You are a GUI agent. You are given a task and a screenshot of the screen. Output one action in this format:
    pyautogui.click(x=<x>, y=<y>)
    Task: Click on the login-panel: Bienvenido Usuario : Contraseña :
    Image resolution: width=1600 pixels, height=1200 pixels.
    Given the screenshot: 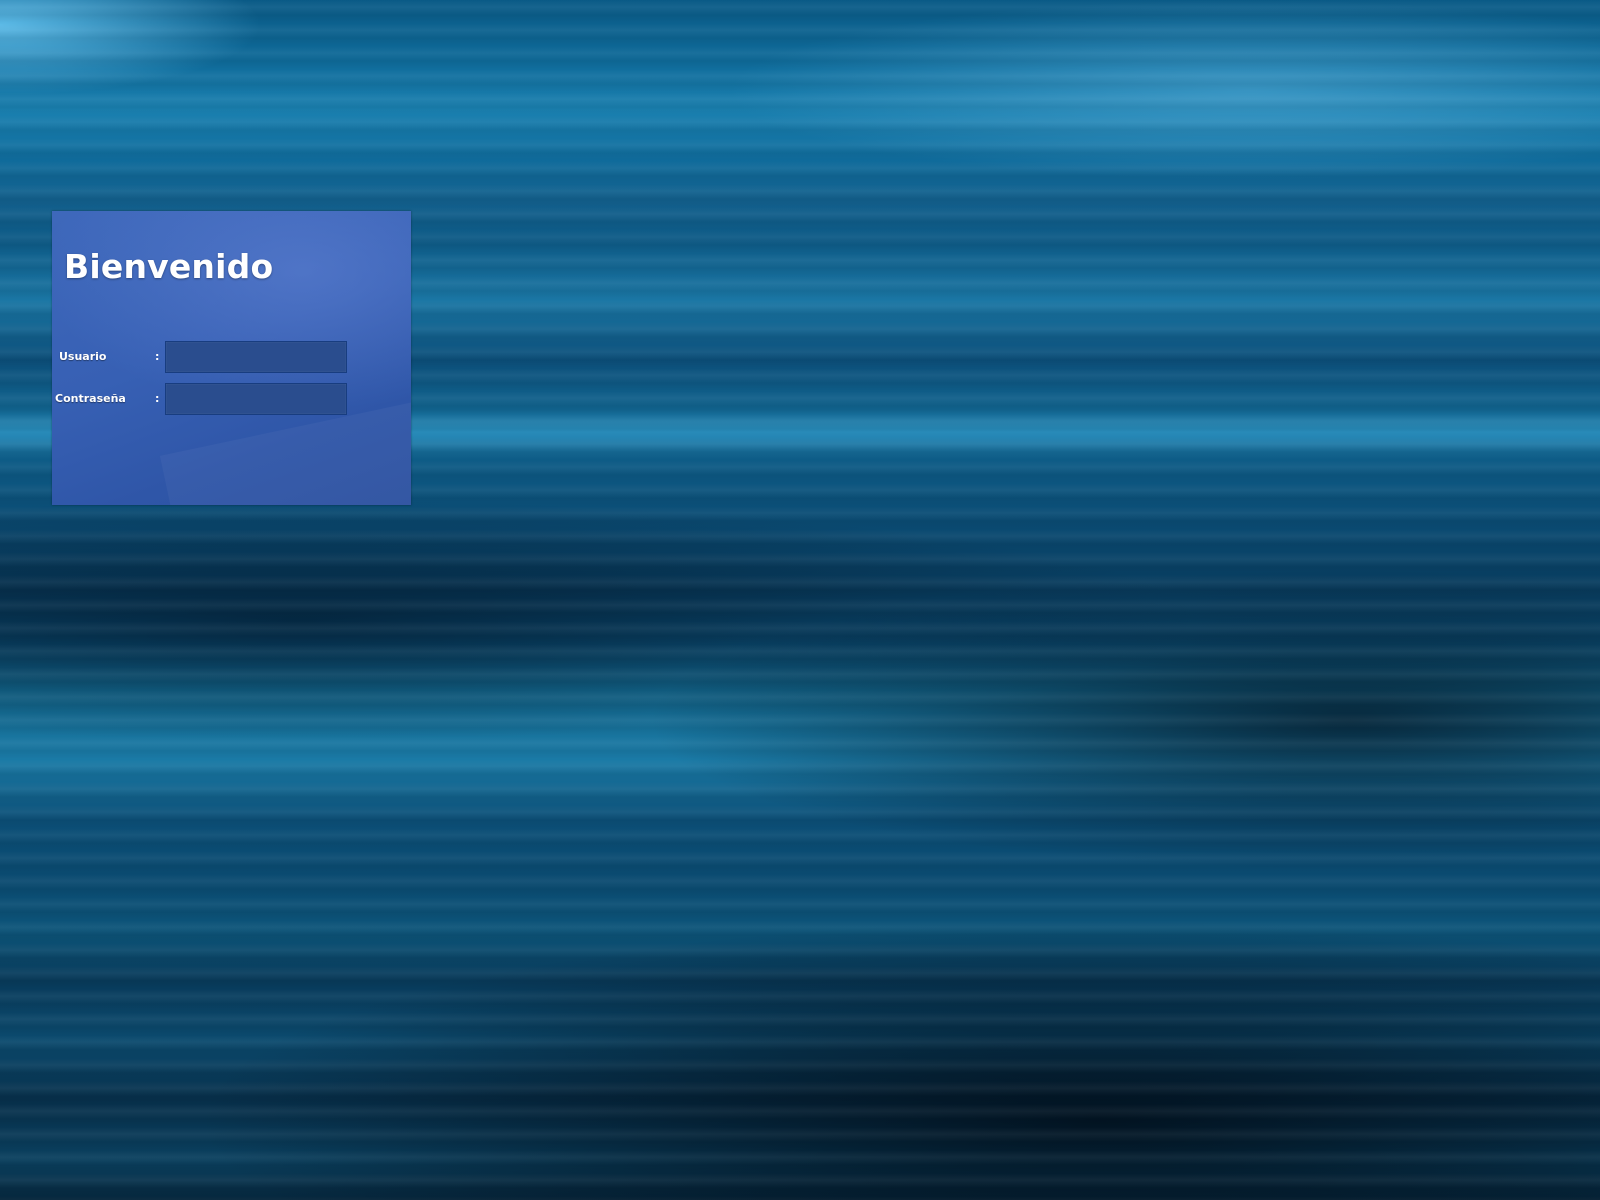 What is the action you would take?
    pyautogui.click(x=231, y=358)
    